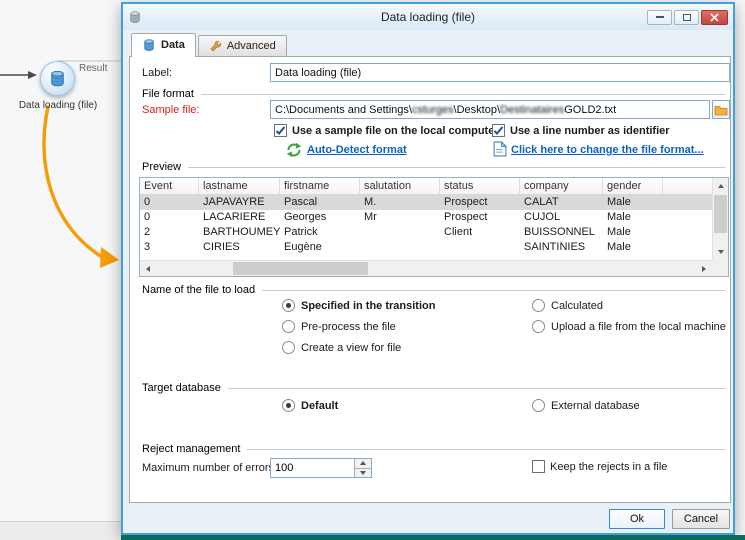 The height and width of the screenshot is (540, 745). I want to click on radio-upload-local-file: Upload a file from the local machine, so click(629, 326).